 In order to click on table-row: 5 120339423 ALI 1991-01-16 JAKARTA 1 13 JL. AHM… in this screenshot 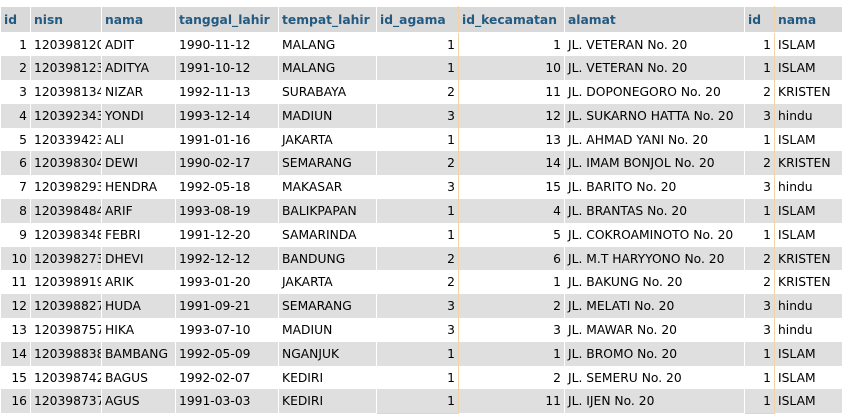, I will do `click(421, 139)`.